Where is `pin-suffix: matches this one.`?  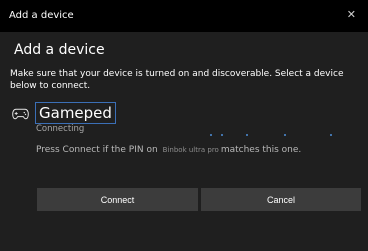
pin-suffix: matches this one. is located at coordinates (261, 150).